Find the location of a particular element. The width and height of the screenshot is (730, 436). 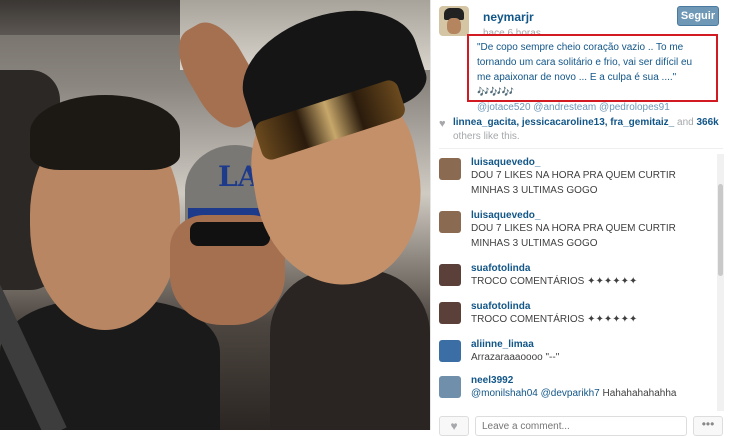

comment-item: raianephotiades is located at coordinates (577, 409).